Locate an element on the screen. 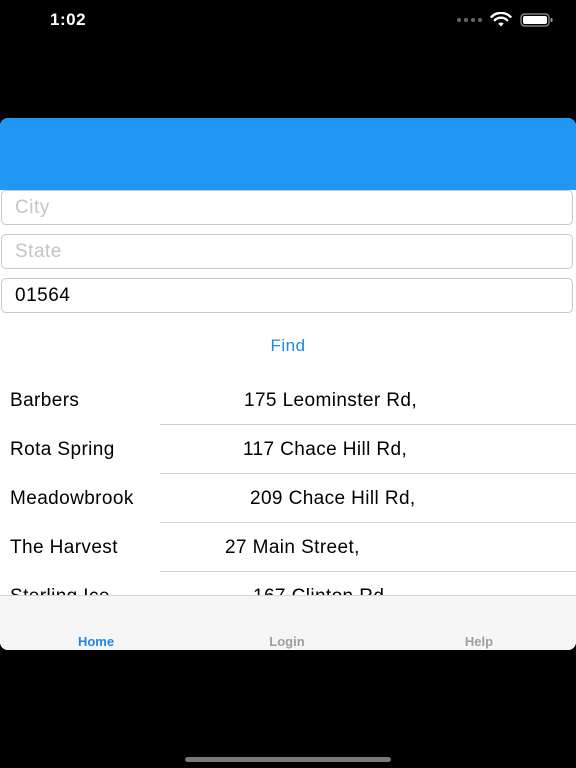  navigation-bar is located at coordinates (288, 154).